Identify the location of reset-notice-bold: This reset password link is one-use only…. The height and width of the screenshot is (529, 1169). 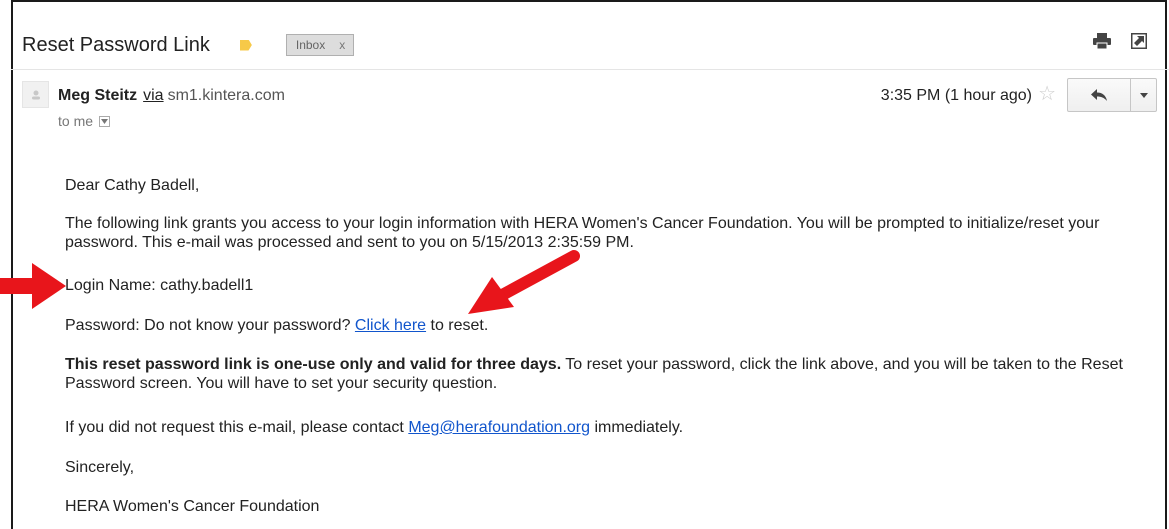
(313, 364).